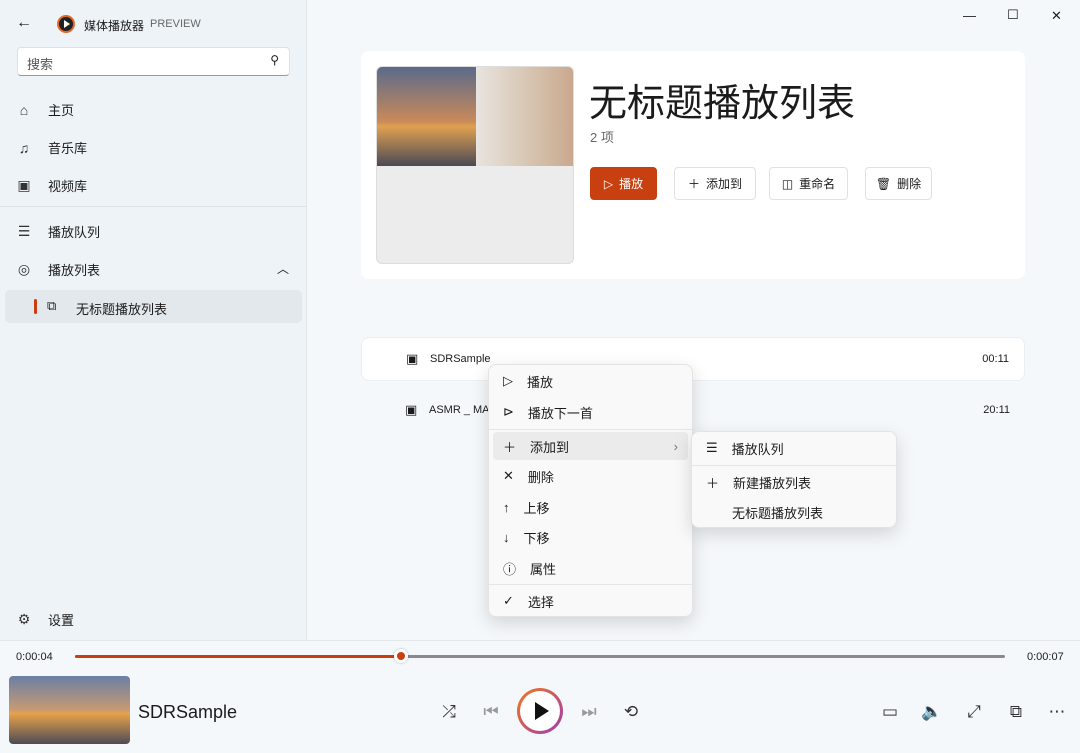 The height and width of the screenshot is (753, 1080). I want to click on maximize-button: ☐, so click(1013, 15).